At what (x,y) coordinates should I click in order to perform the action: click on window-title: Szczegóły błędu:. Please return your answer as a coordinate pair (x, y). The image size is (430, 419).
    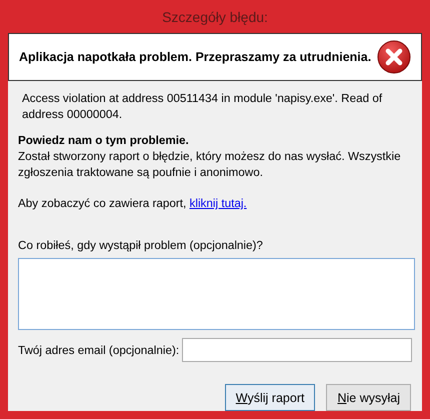
    Looking at the image, I should click on (215, 17).